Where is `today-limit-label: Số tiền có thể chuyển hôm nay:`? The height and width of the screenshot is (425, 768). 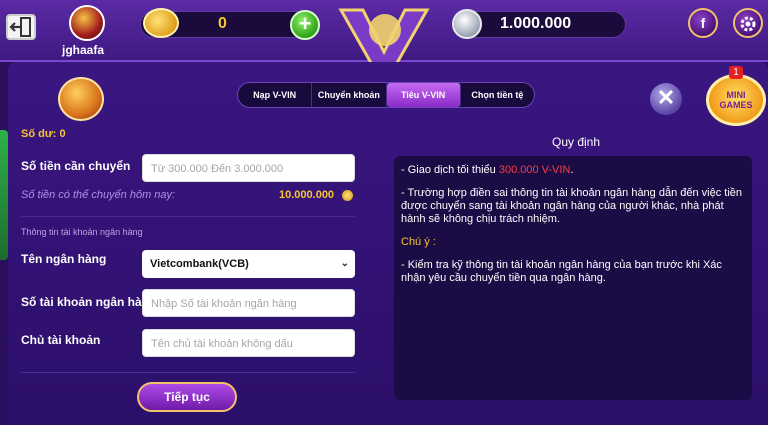
today-limit-label: Số tiền có thể chuyển hôm nay: is located at coordinates (98, 195).